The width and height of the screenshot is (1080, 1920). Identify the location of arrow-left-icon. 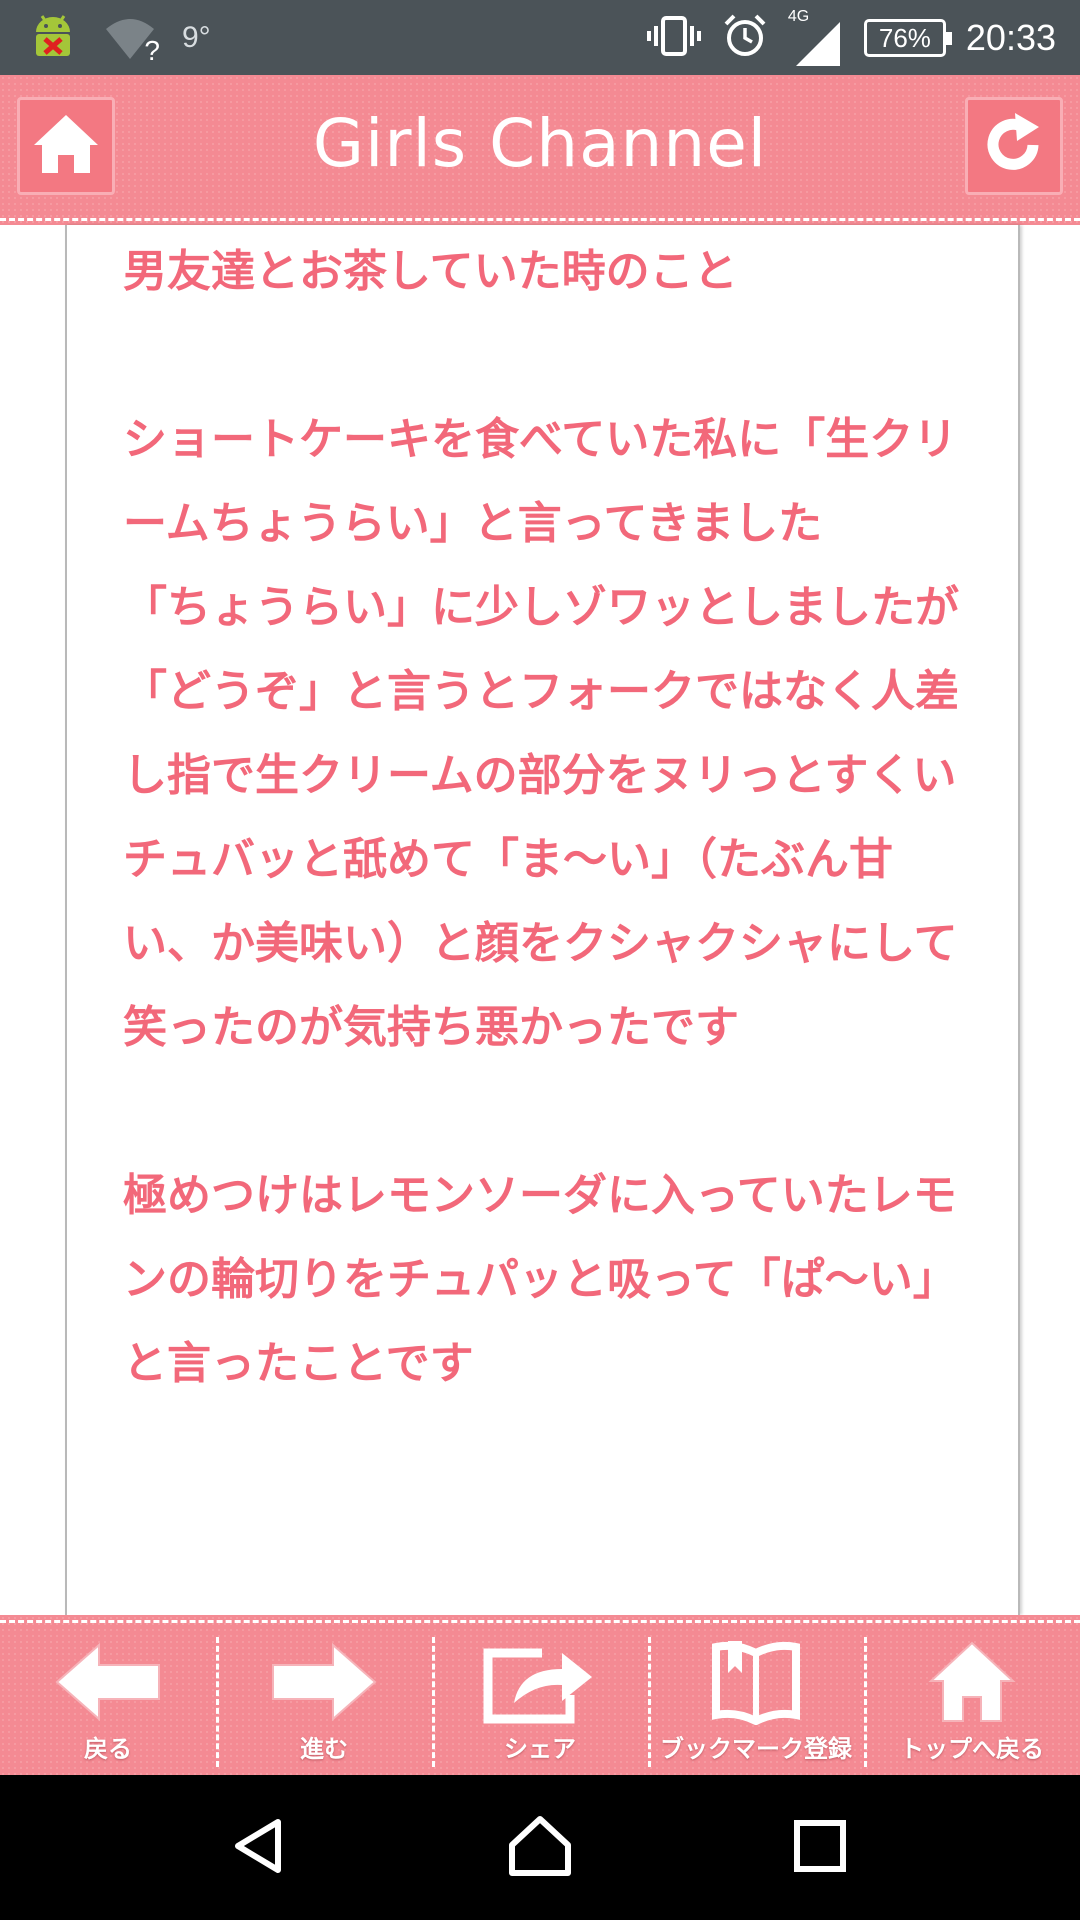
(108, 1682).